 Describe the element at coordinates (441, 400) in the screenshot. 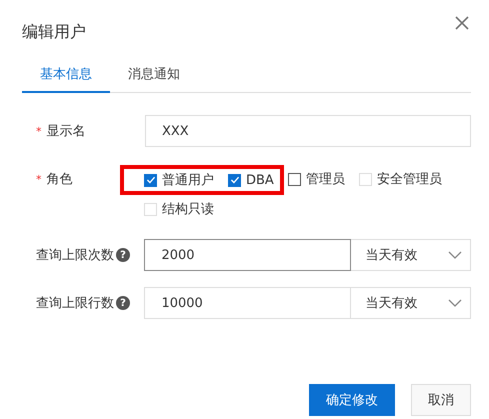

I see `cancel-button: 取消` at that location.